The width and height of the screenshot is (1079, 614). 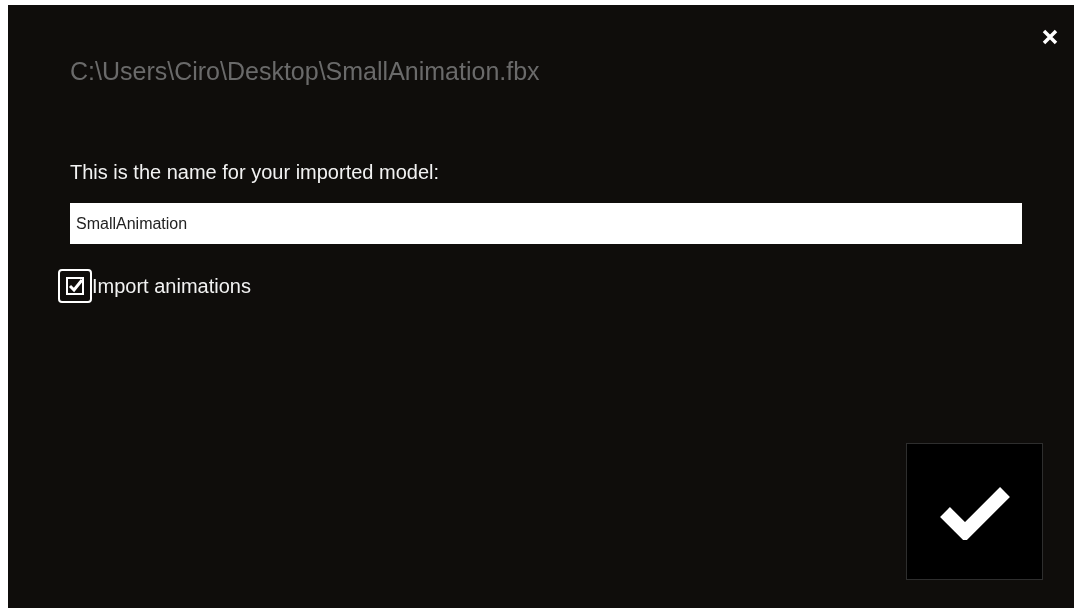 What do you see at coordinates (1050, 37) in the screenshot?
I see `close-icon` at bounding box center [1050, 37].